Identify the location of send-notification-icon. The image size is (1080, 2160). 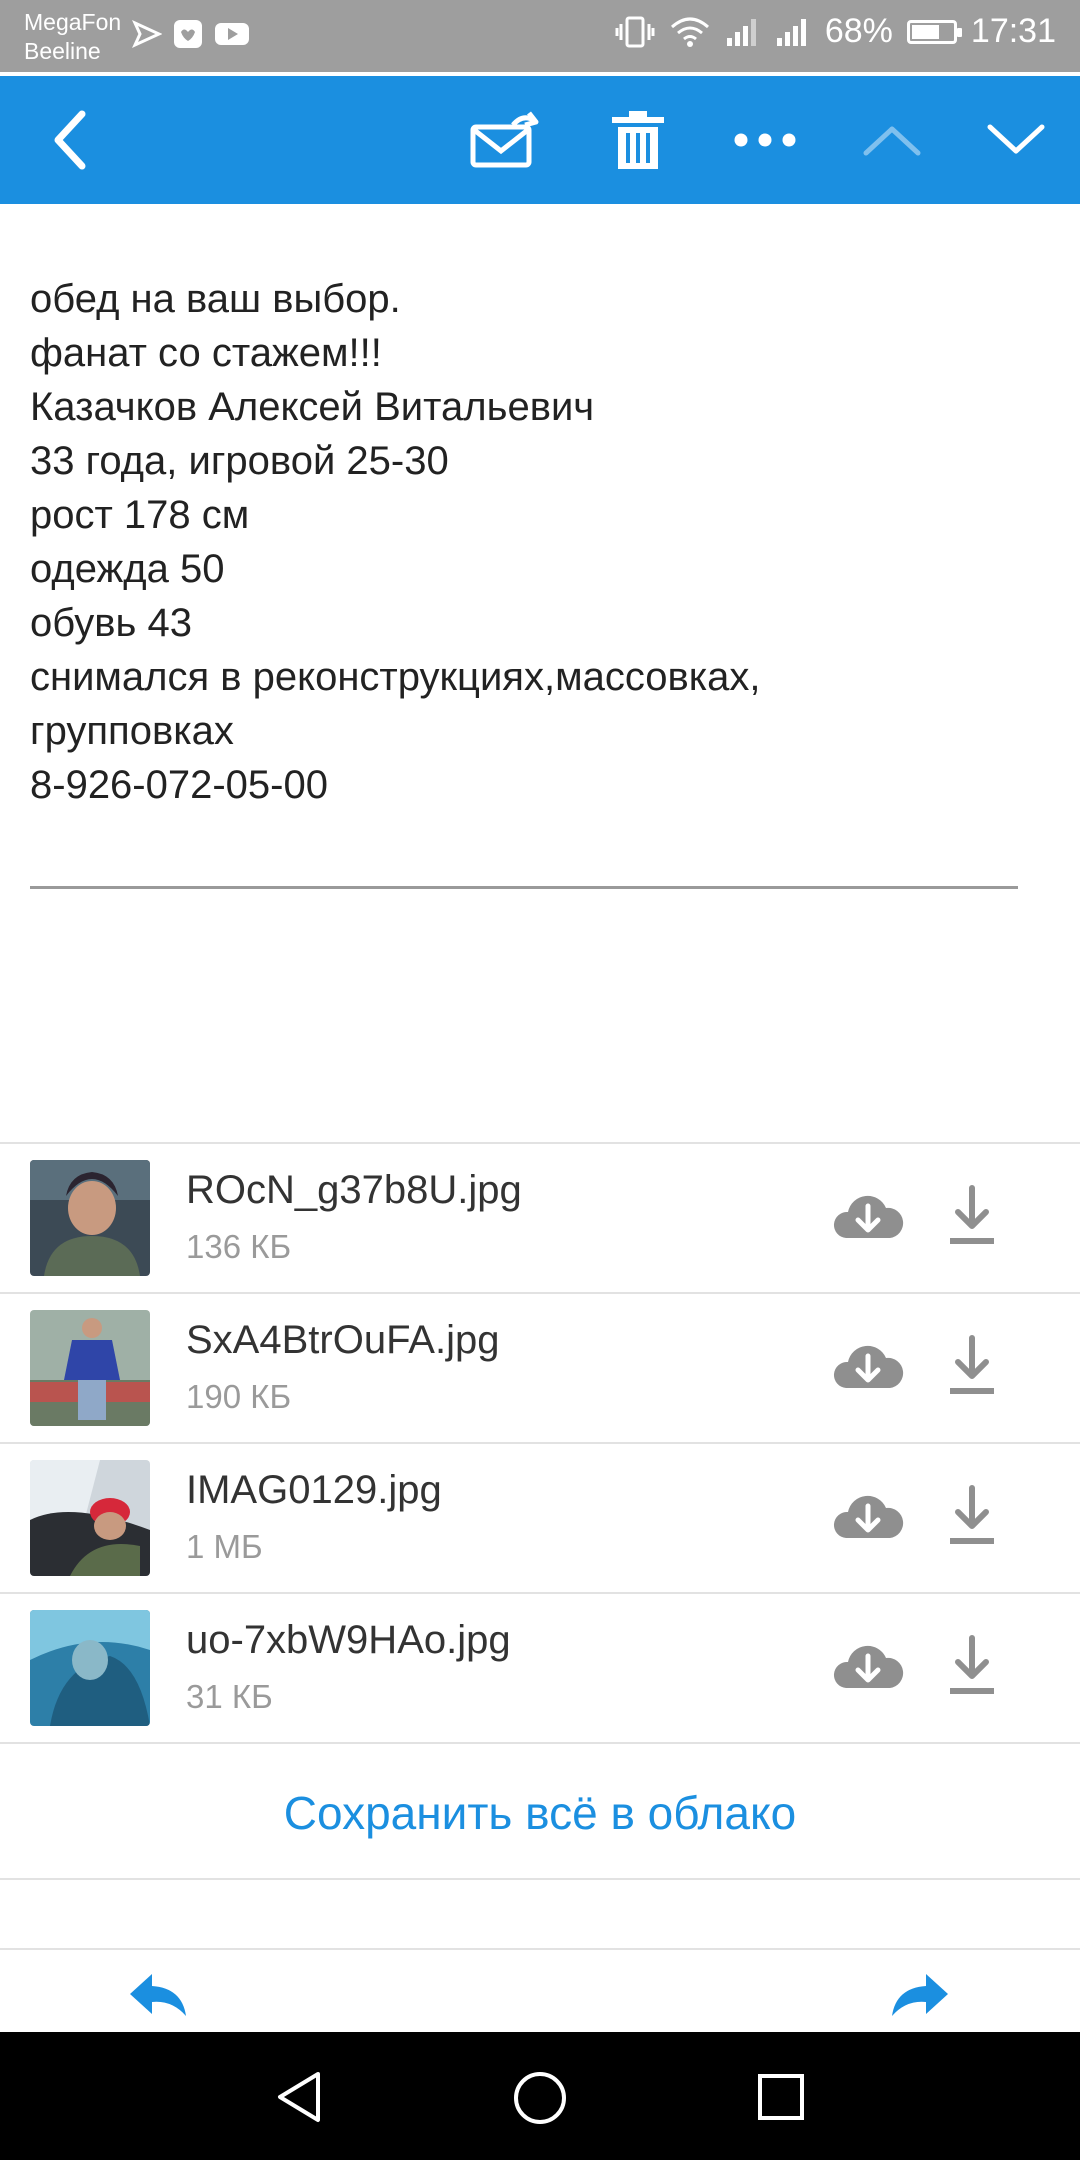
(147, 34).